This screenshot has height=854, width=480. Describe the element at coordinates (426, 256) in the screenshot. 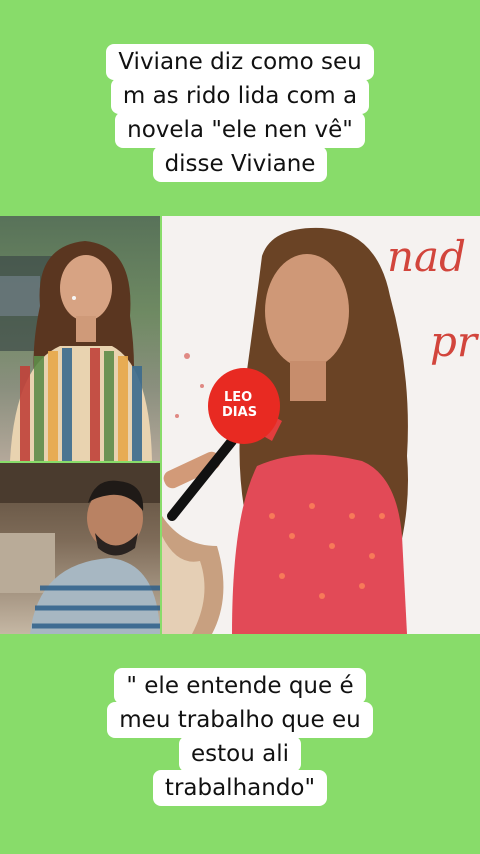

I see `backdrop-text-1: nad` at that location.